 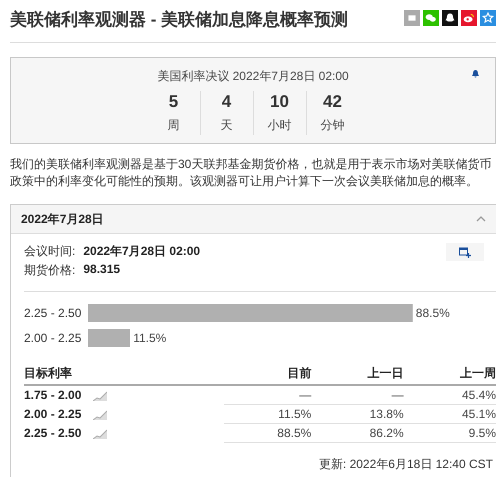 What do you see at coordinates (109, 338) in the screenshot?
I see `probability-bar` at bounding box center [109, 338].